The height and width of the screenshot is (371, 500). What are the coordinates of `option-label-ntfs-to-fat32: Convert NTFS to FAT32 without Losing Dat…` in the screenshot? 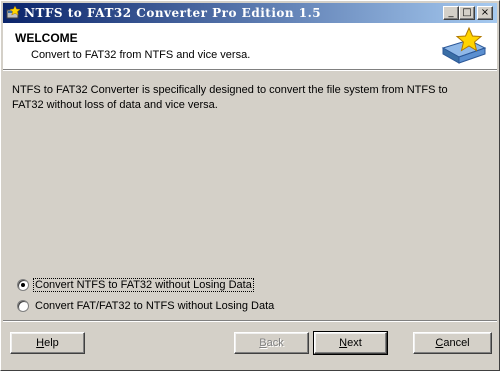 It's located at (143, 285).